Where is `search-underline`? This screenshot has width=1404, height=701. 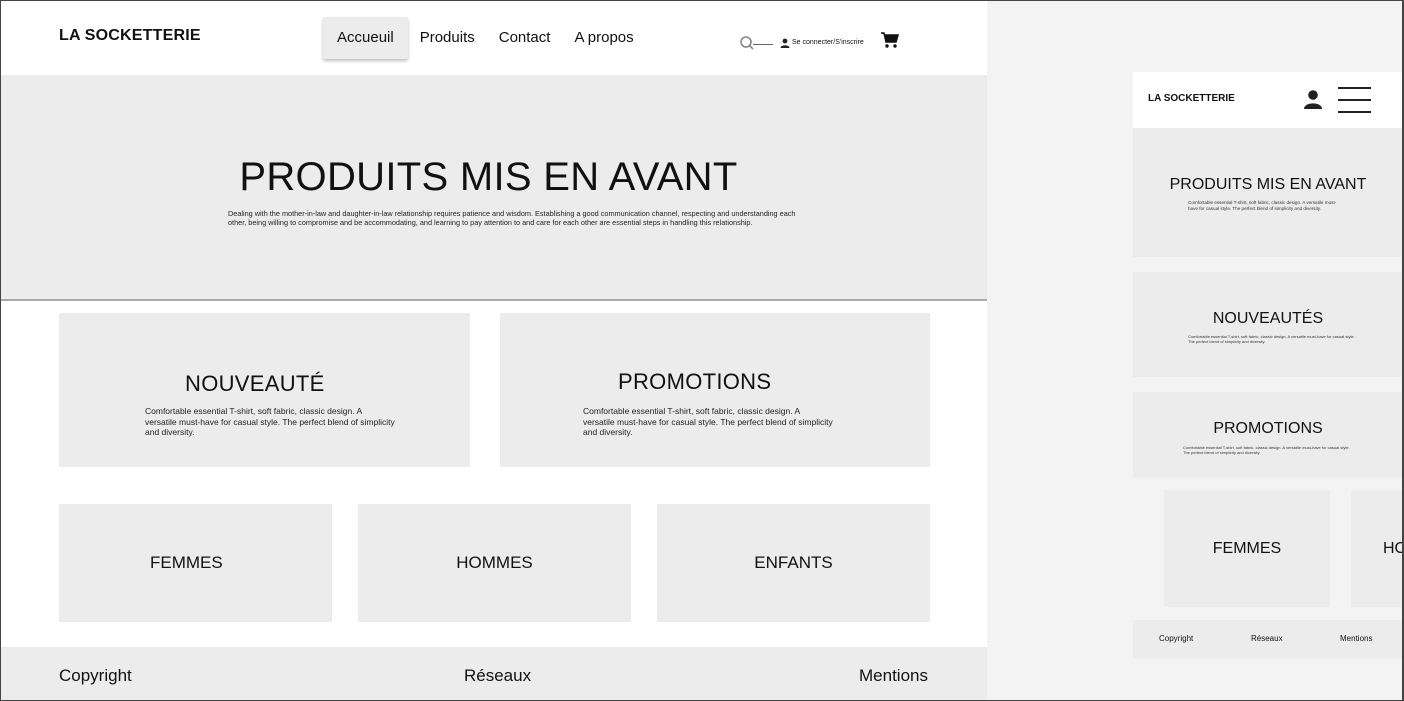 search-underline is located at coordinates (763, 44).